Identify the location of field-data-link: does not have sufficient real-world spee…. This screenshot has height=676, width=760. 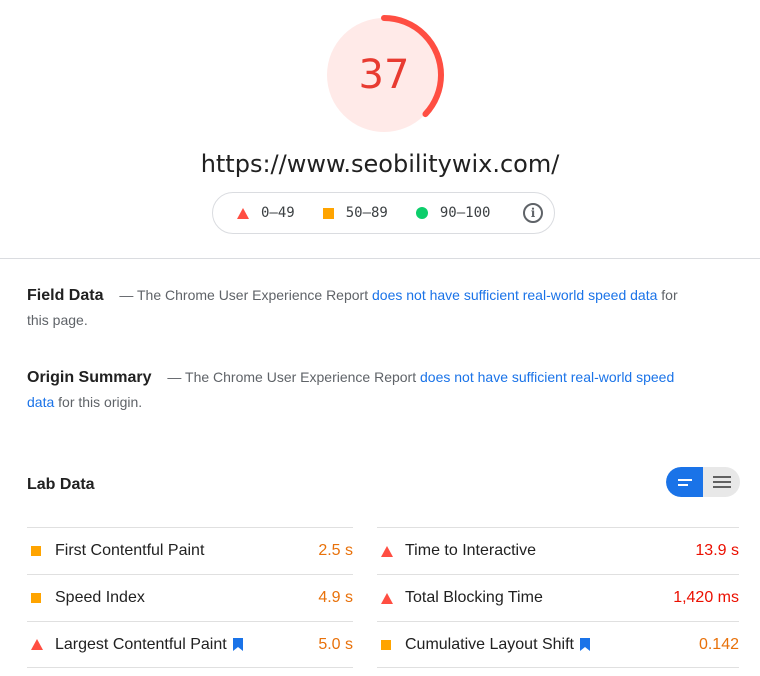
(514, 295).